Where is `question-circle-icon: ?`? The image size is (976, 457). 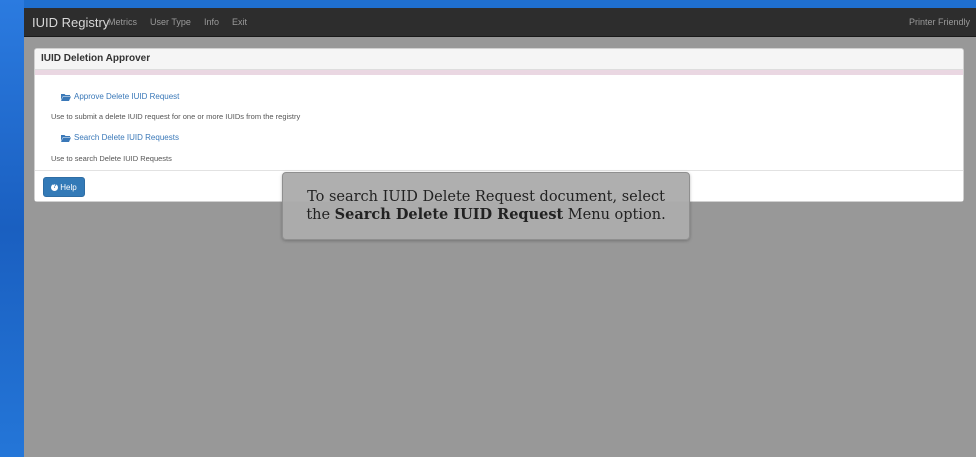
question-circle-icon: ? is located at coordinates (55, 187).